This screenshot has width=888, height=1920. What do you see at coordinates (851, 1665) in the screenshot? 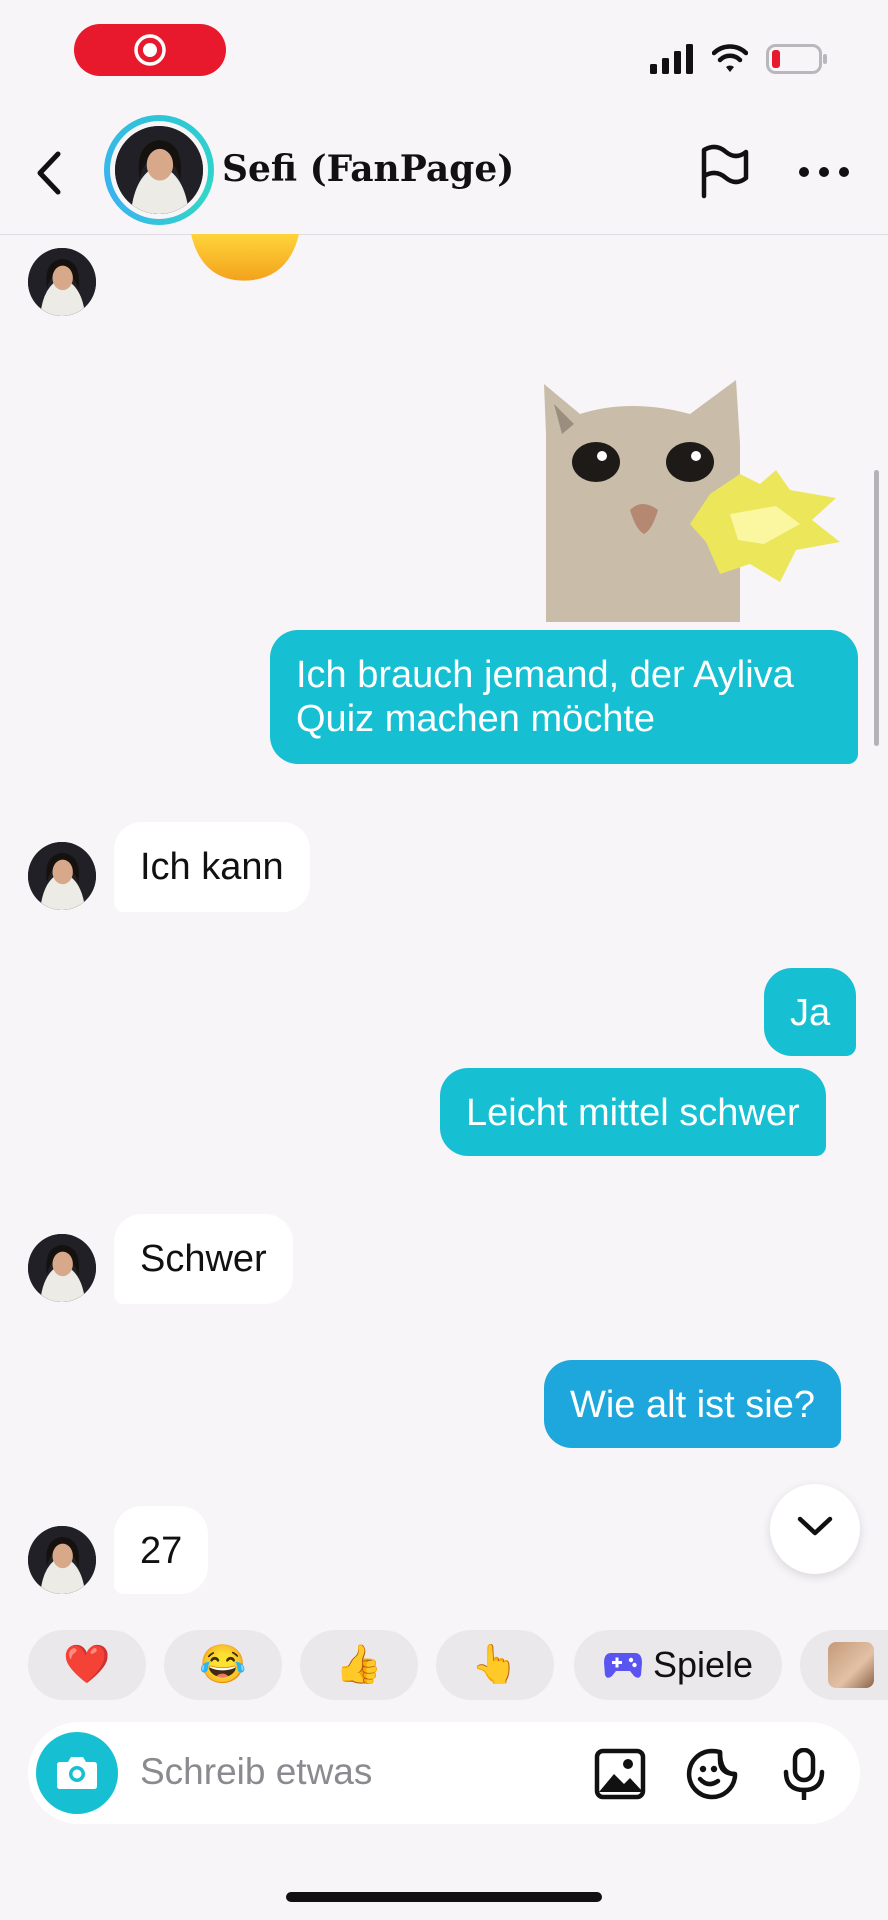
I see `photo-thumbnail` at bounding box center [851, 1665].